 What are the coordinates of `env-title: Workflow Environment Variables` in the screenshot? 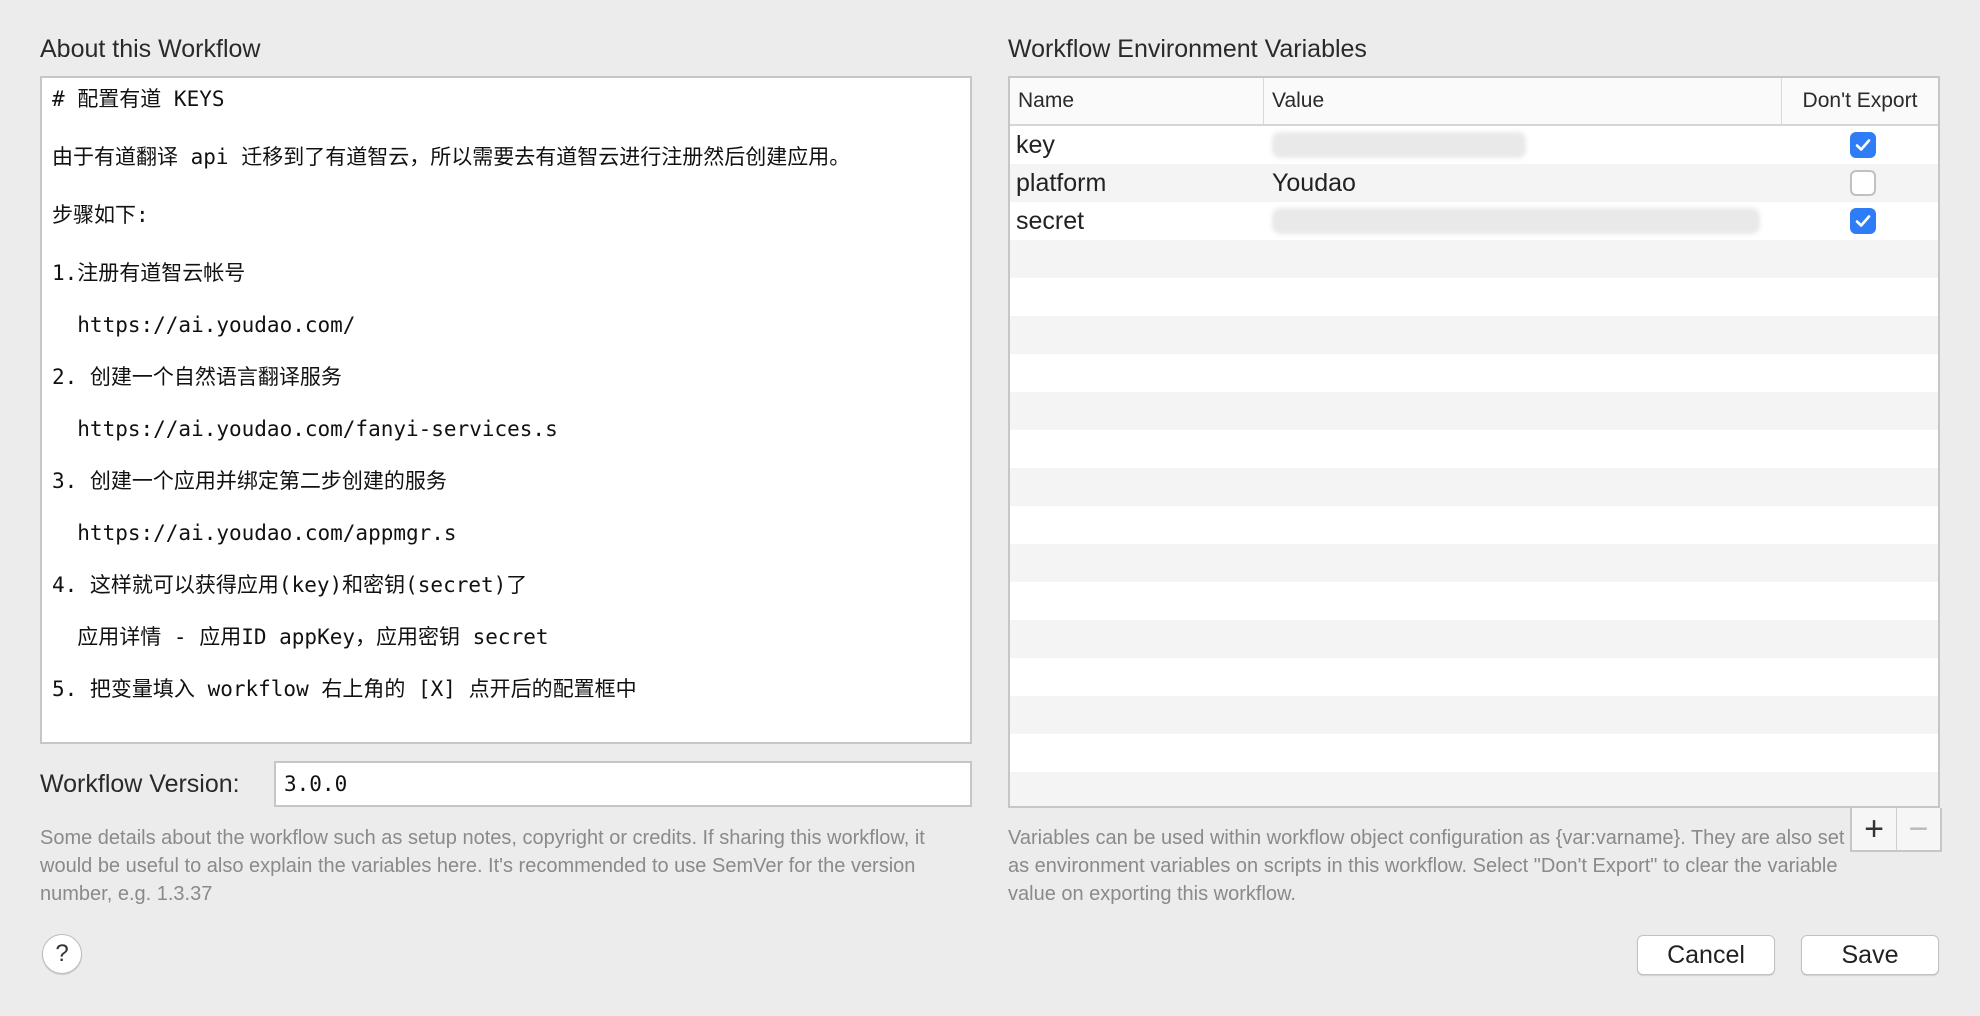 It's located at (1187, 49).